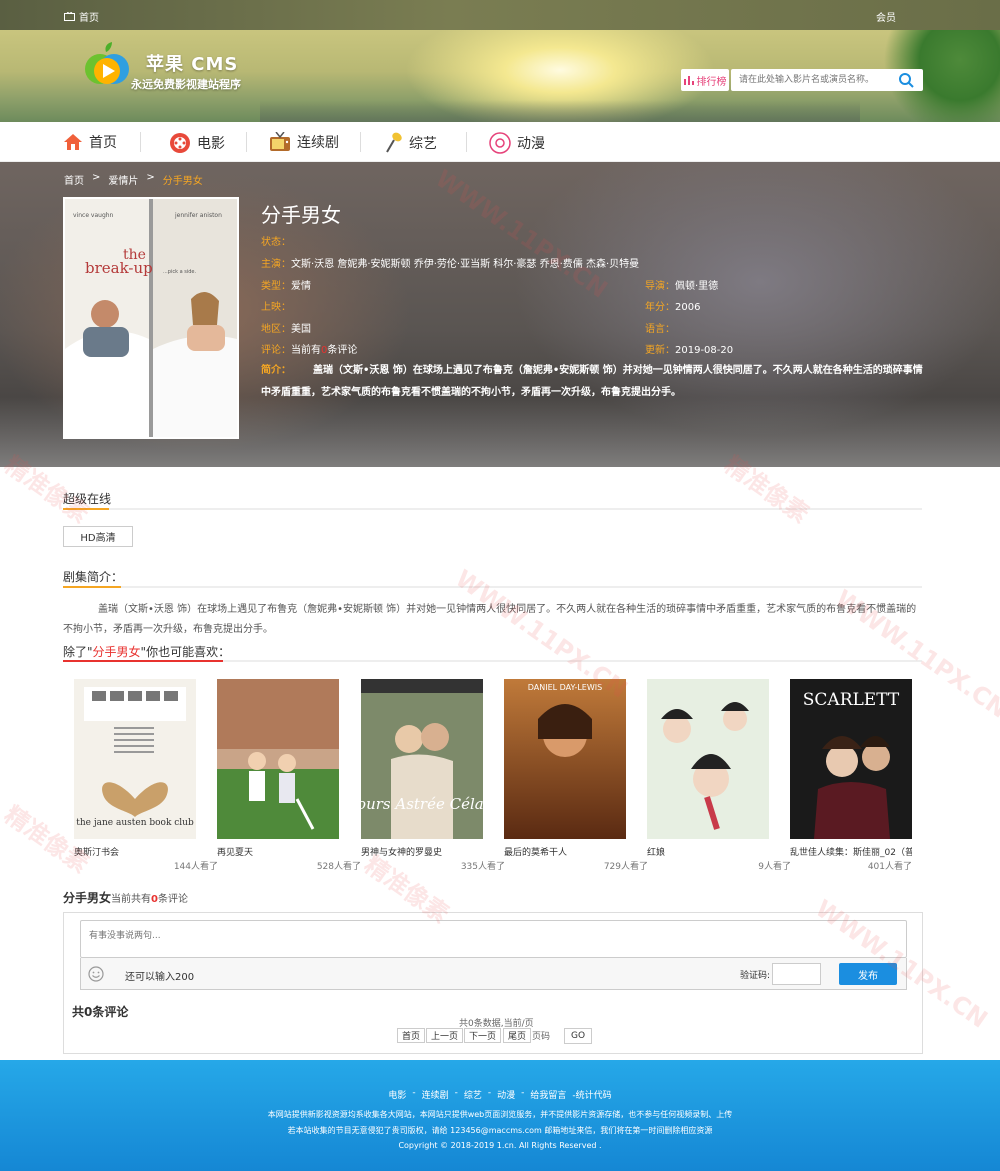 This screenshot has width=1000, height=1171. Describe the element at coordinates (301, 286) in the screenshot. I see `genre-value: 爱情` at that location.